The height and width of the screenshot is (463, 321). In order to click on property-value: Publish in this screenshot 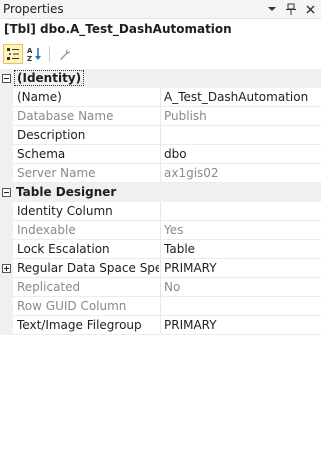, I will do `click(185, 116)`.